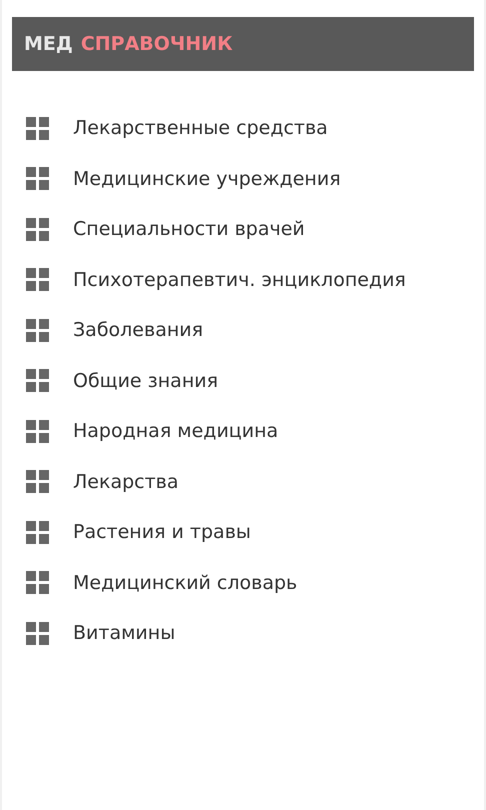 This screenshot has width=486, height=810. Describe the element at coordinates (243, 229) in the screenshot. I see `menu-item: Специальности врачей` at that location.